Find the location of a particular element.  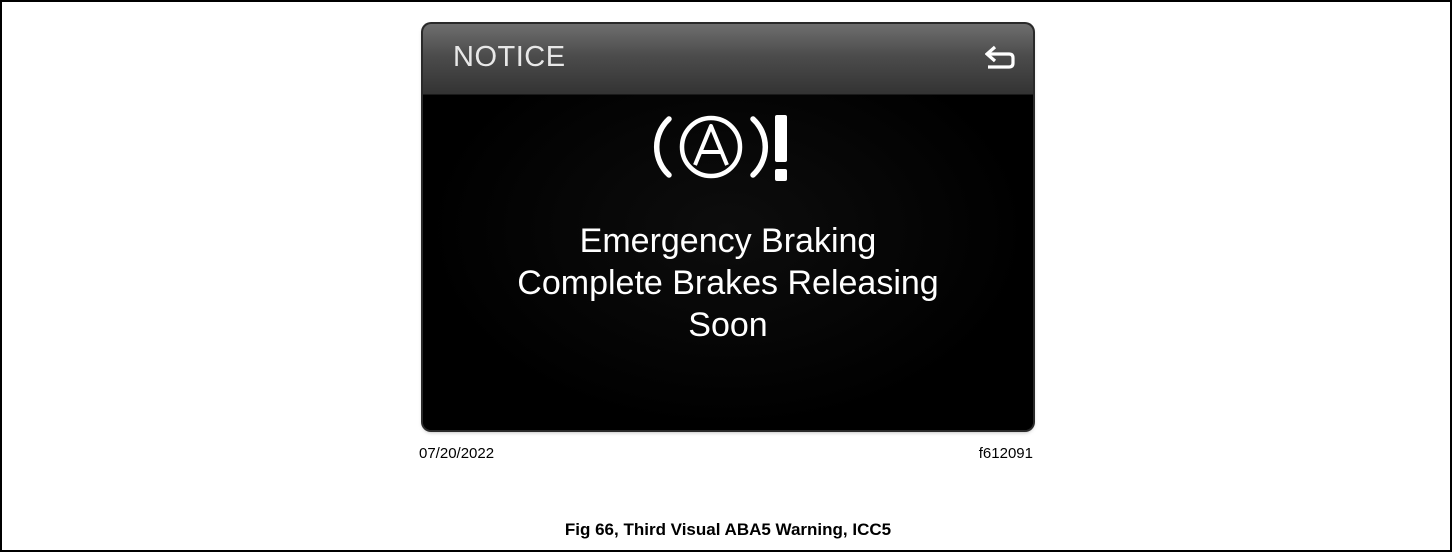

warning-message-line-3: Soon is located at coordinates (728, 325).